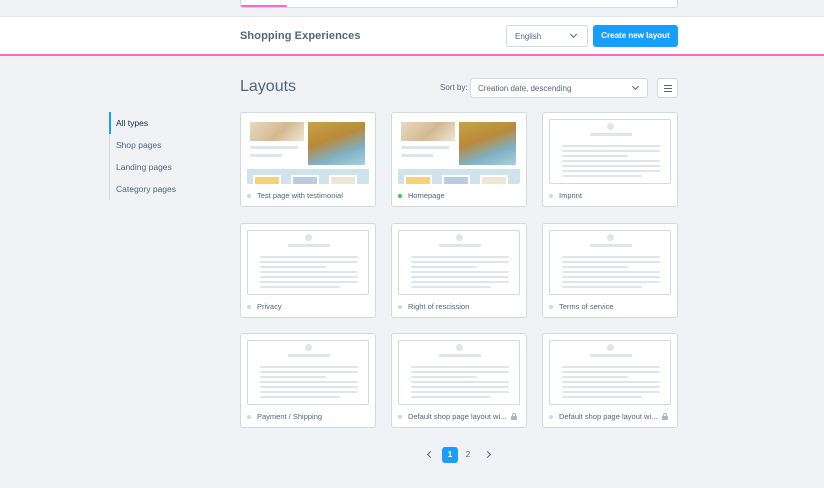  I want to click on layout-card: Payment / Shipping, so click(308, 380).